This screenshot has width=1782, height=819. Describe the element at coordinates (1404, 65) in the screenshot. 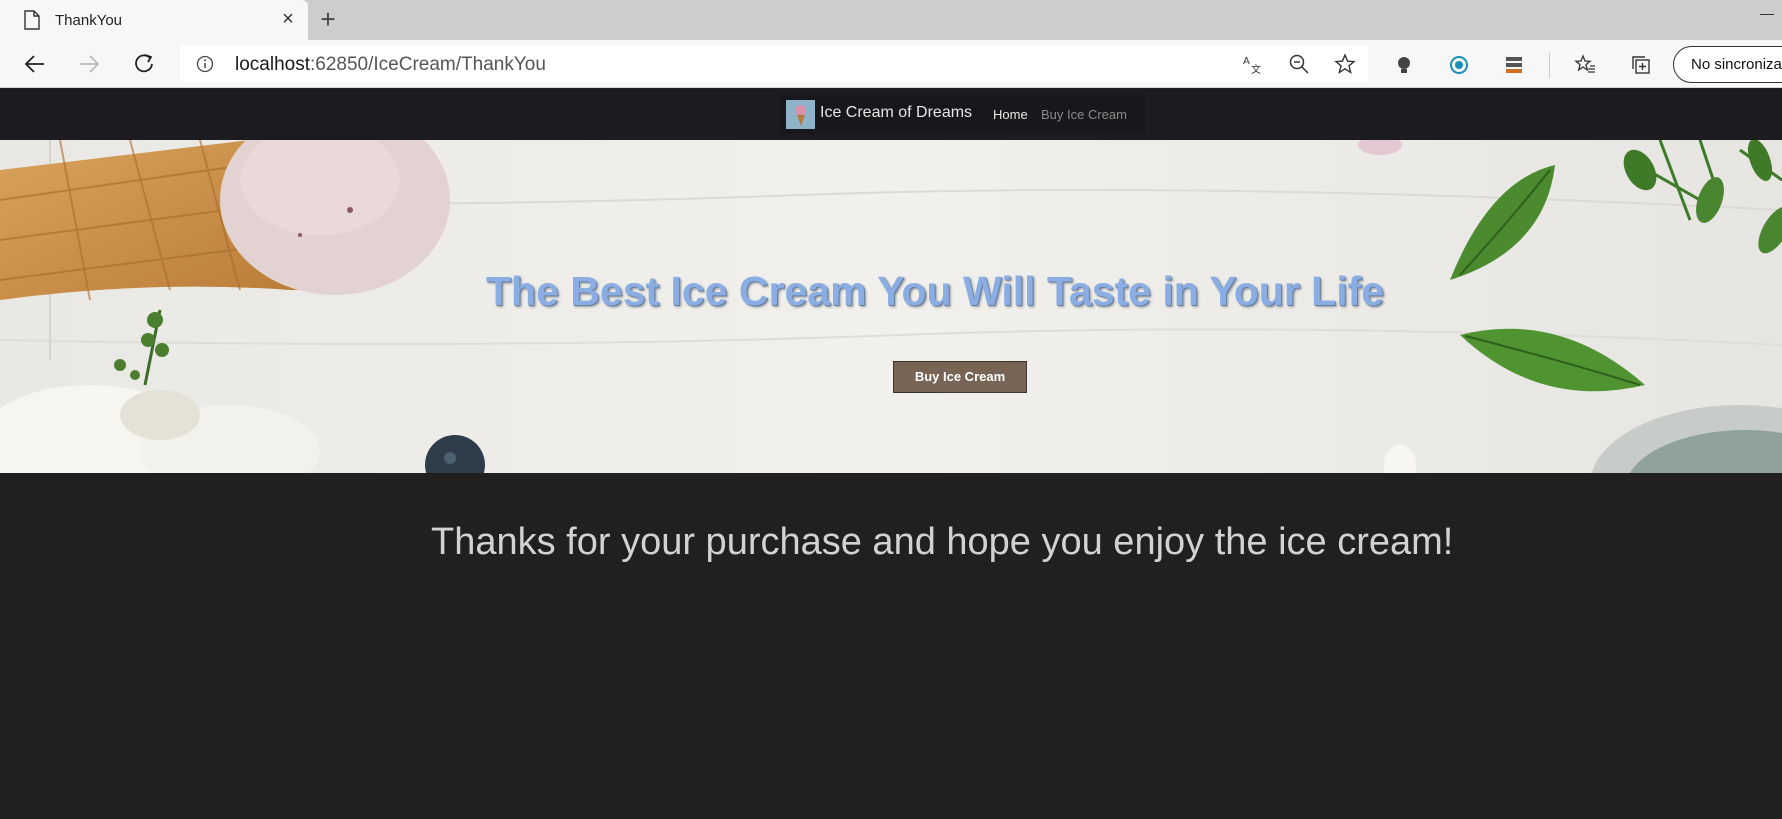

I see `bulb-icon` at that location.